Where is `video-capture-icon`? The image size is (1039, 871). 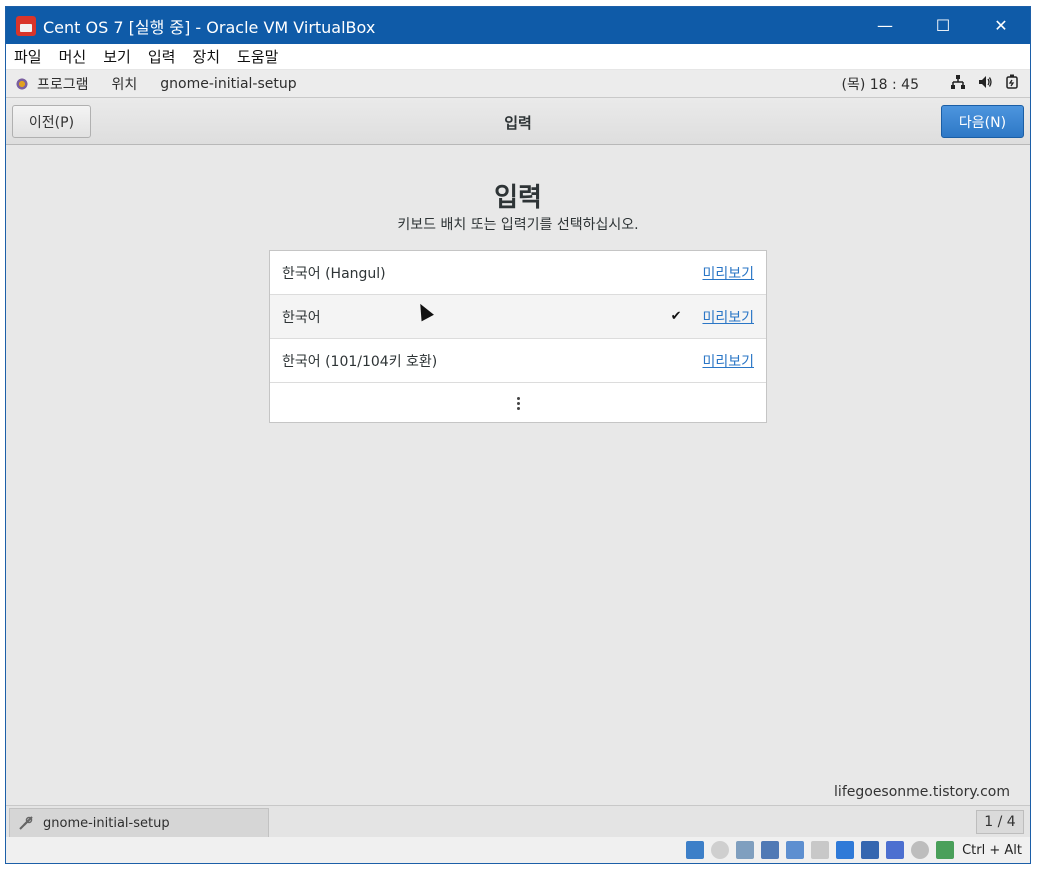 video-capture-icon is located at coordinates (870, 850).